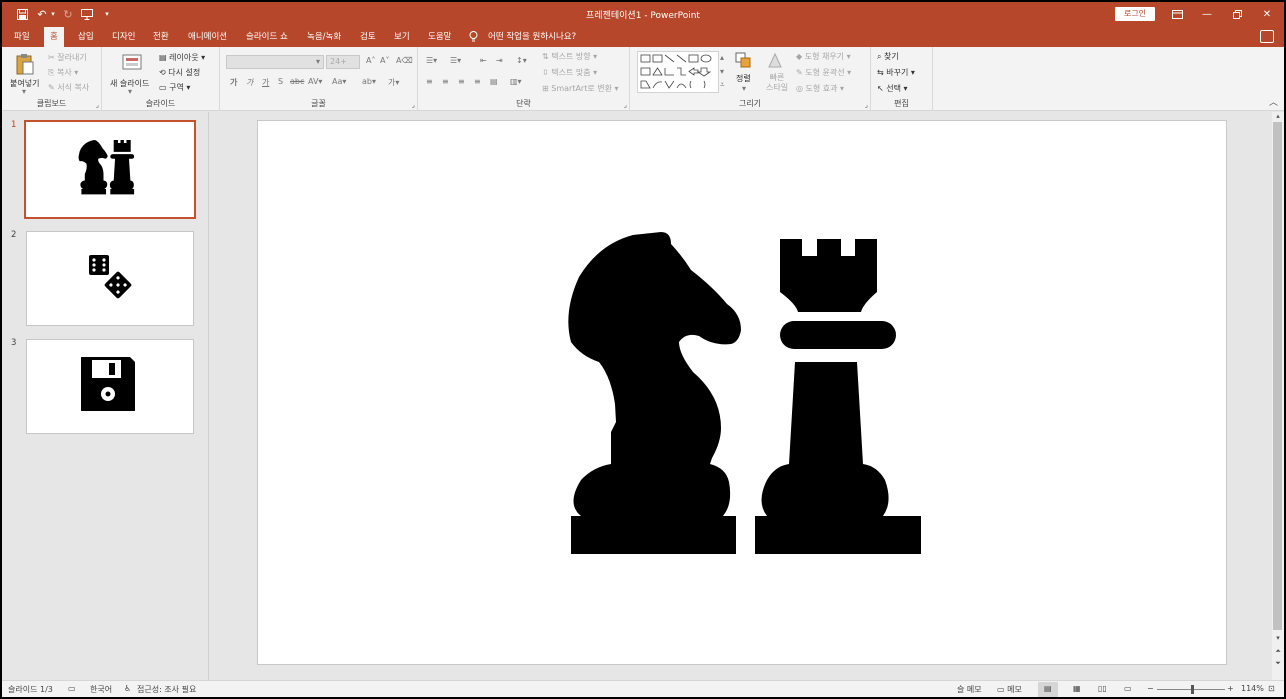 The height and width of the screenshot is (699, 1286). What do you see at coordinates (275, 62) in the screenshot?
I see `font-name-combo` at bounding box center [275, 62].